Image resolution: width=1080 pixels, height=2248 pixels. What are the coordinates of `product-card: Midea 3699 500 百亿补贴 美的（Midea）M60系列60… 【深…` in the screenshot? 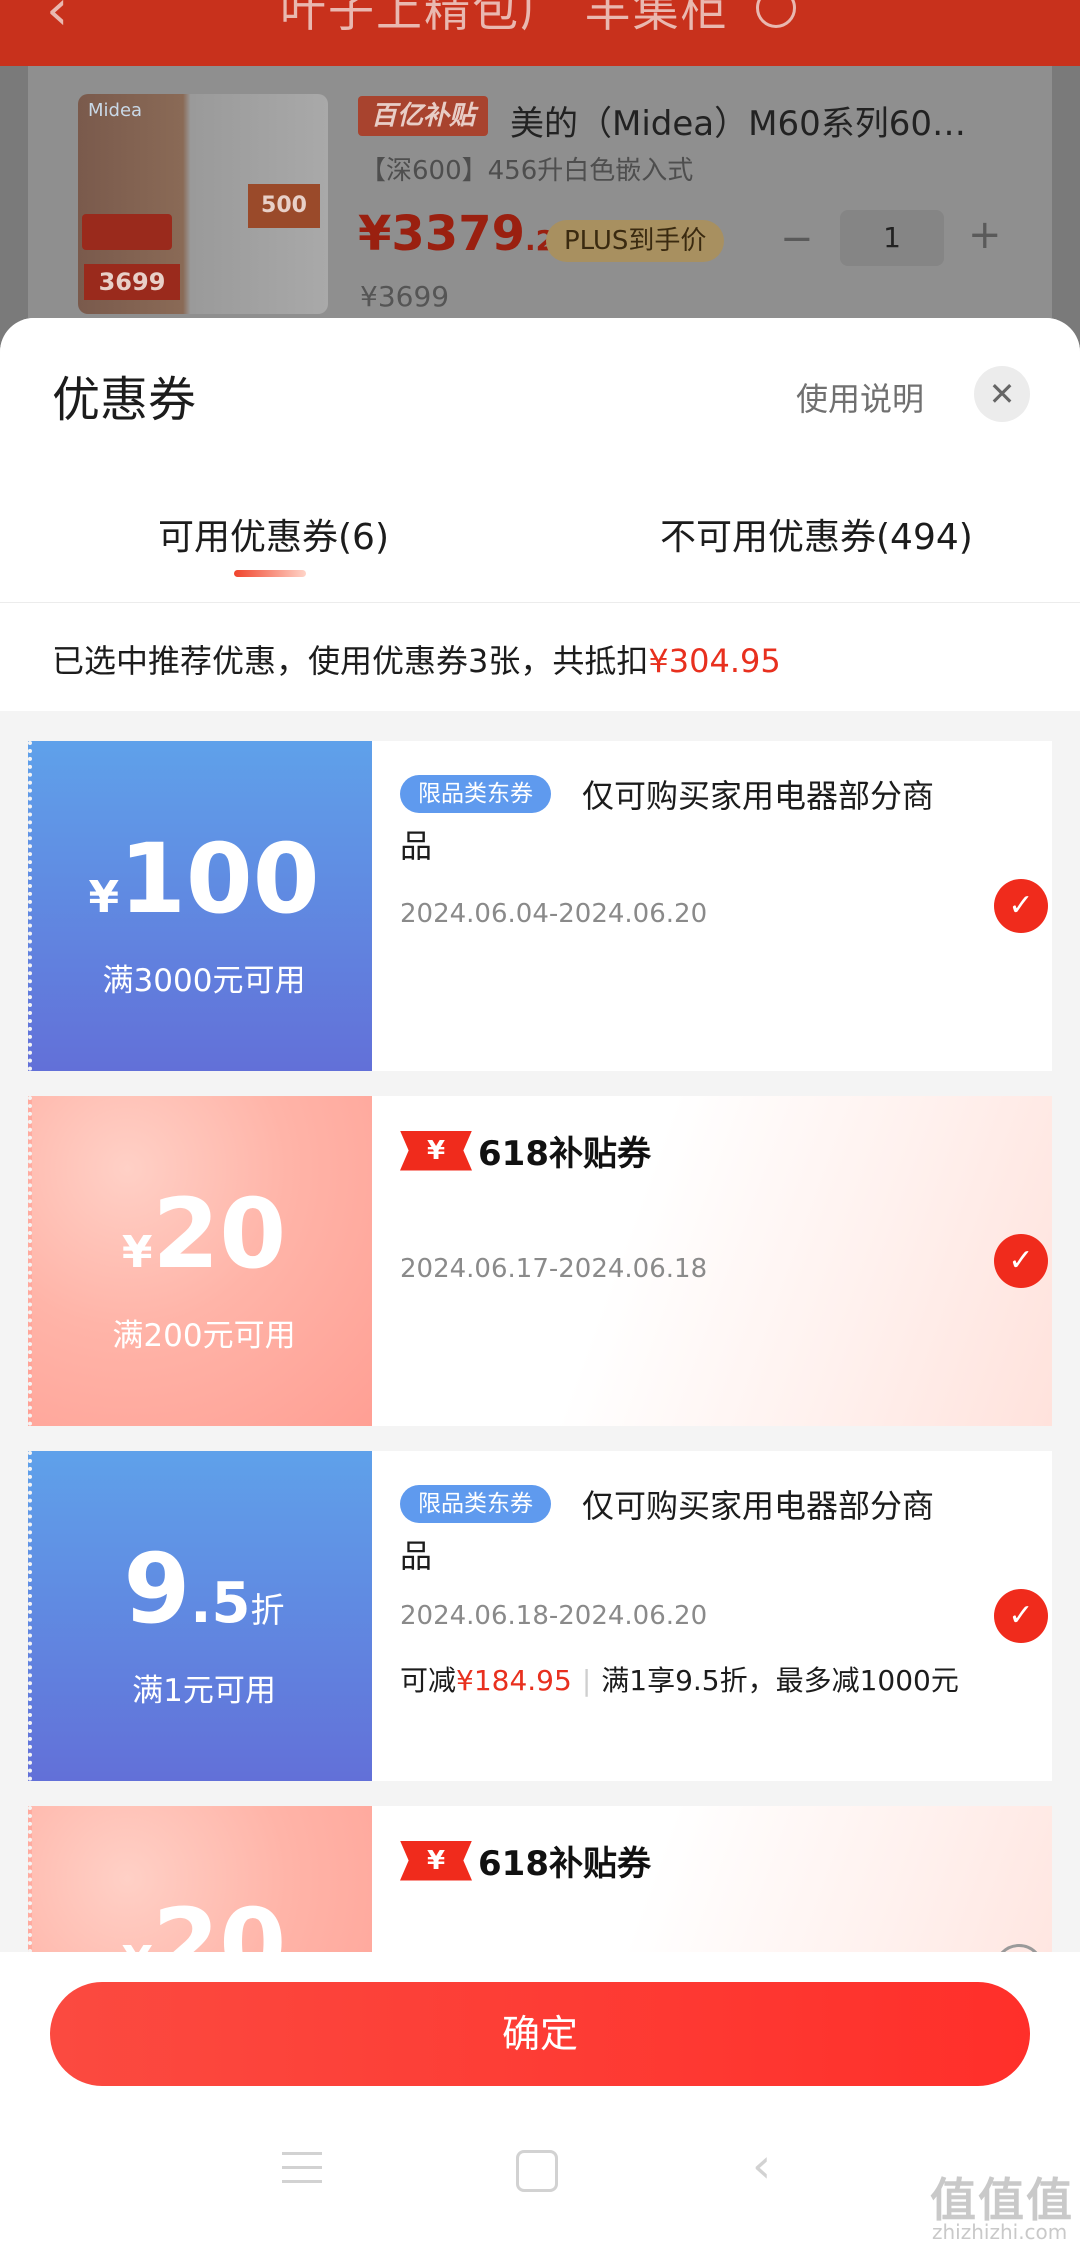 It's located at (540, 201).